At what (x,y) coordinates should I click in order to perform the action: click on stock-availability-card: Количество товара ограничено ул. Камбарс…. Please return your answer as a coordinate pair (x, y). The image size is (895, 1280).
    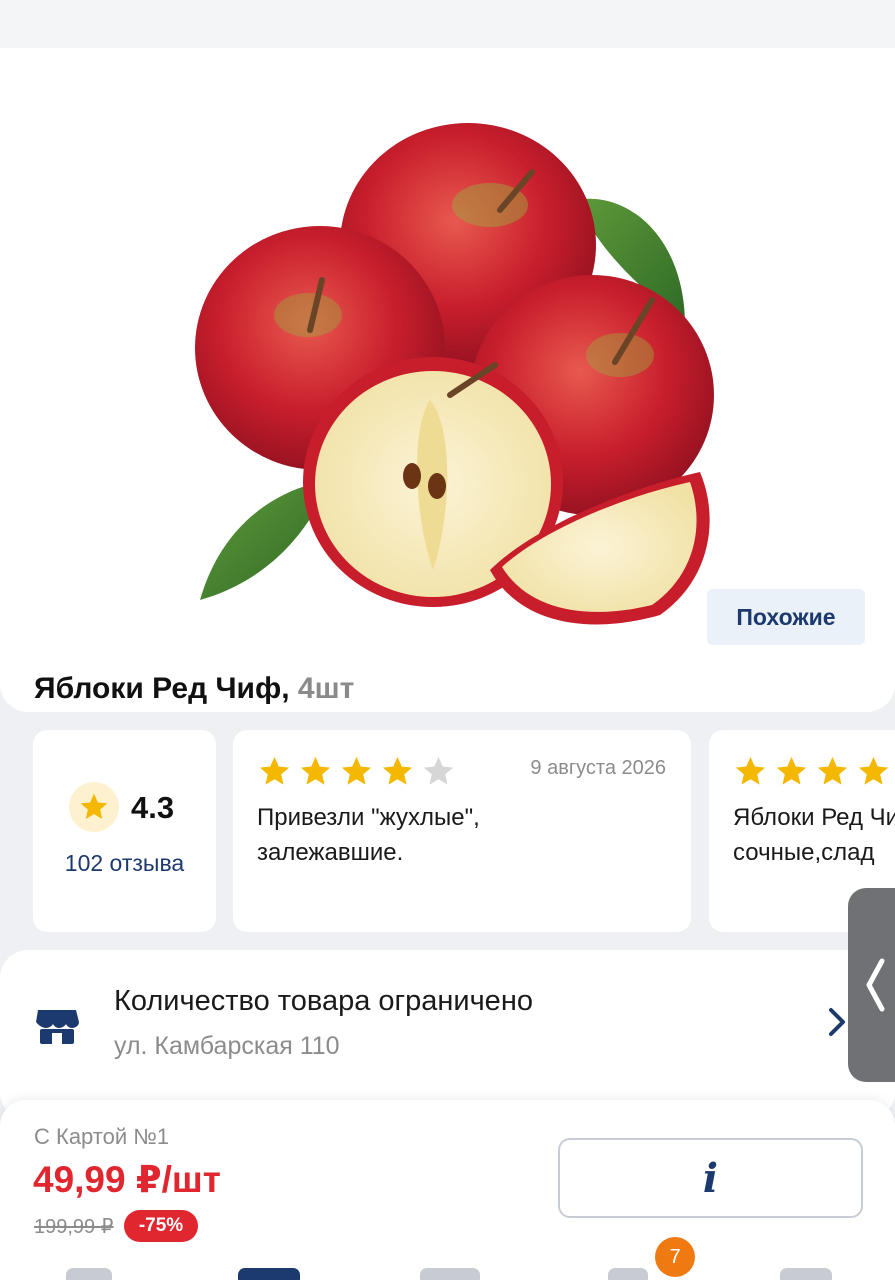
    Looking at the image, I should click on (447, 1035).